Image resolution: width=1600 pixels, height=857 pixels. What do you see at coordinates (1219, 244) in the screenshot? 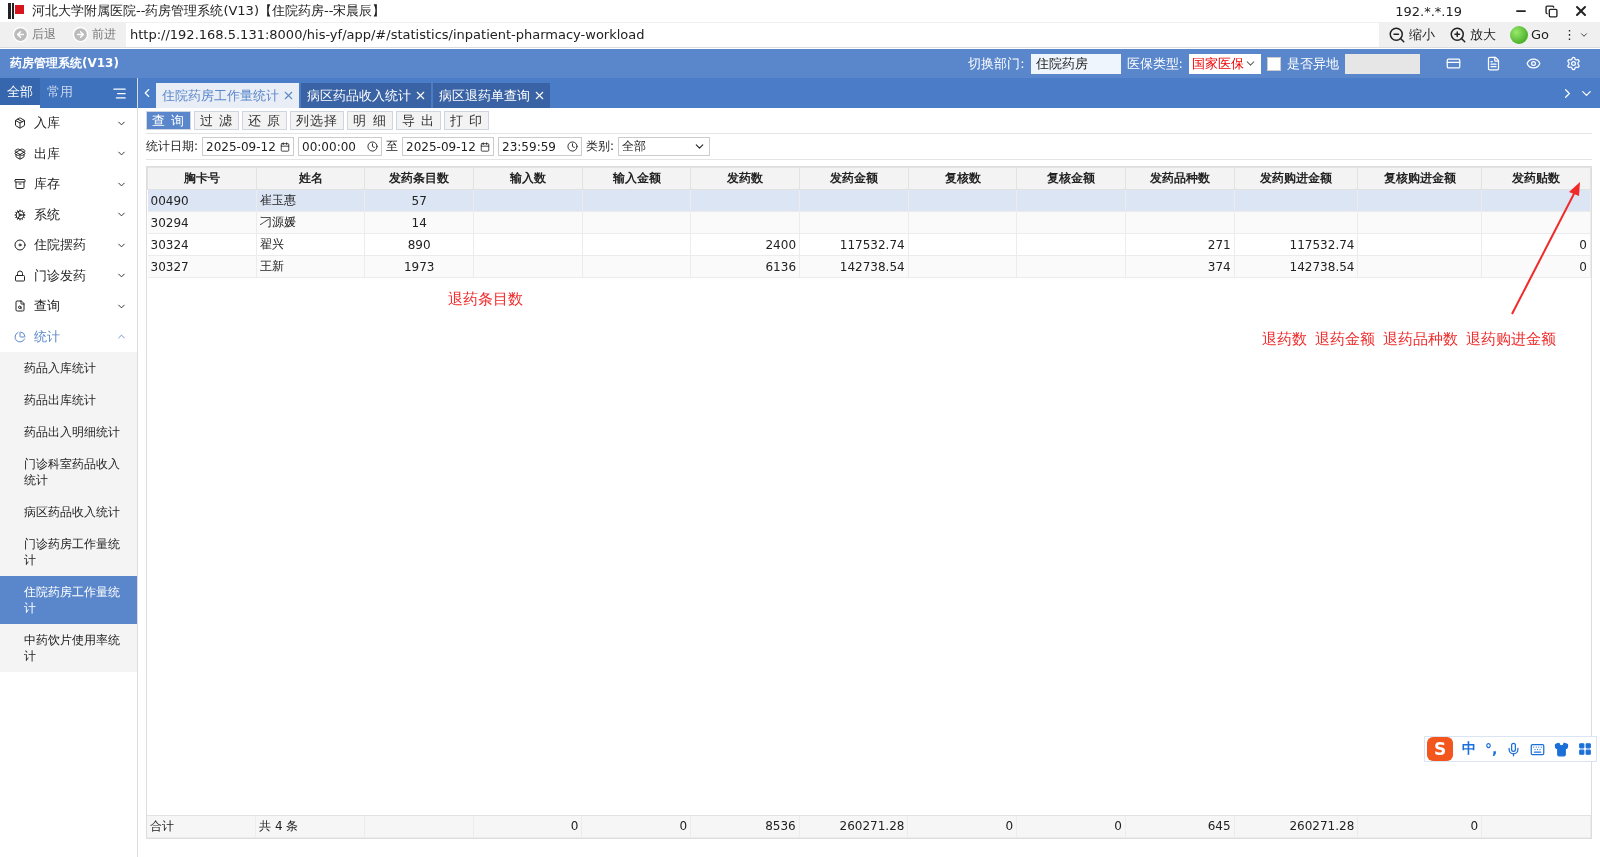
I see `table-cell: 271` at bounding box center [1219, 244].